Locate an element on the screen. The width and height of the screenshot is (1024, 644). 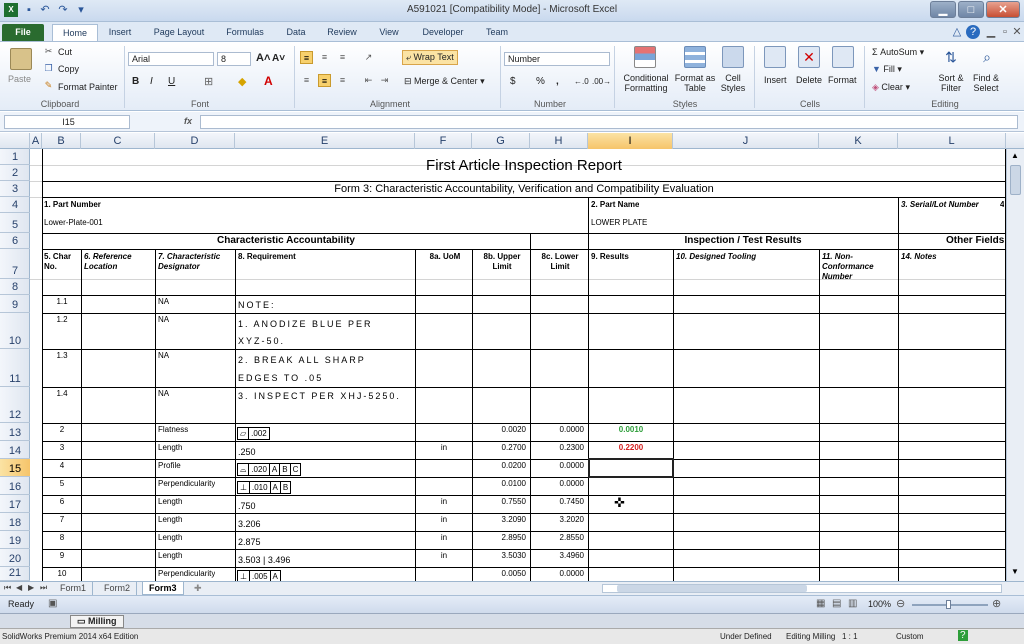
lower-limit-cell: 3.4960 is located at coordinates (558, 556).